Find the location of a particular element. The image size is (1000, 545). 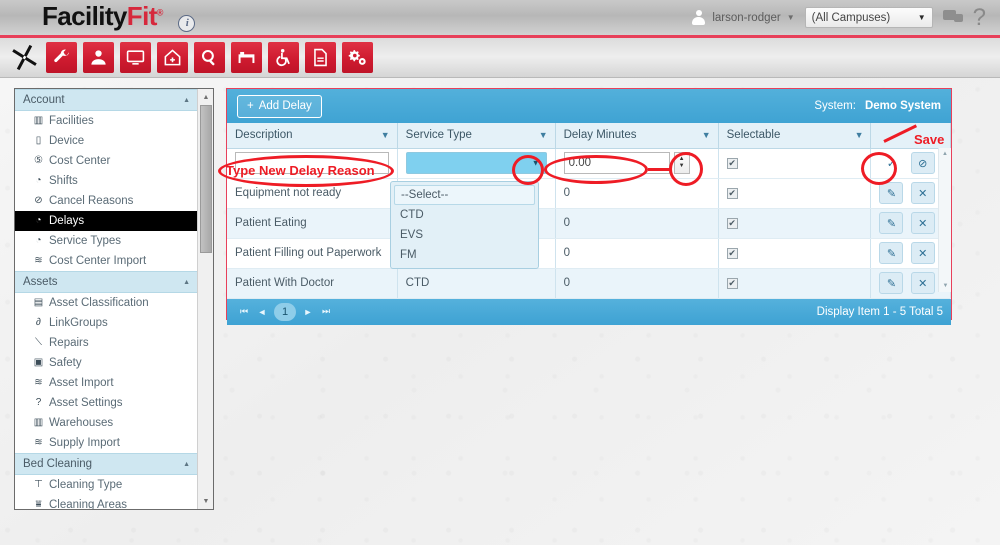

sidebar-item-safety: ▣ Safety is located at coordinates (106, 363).